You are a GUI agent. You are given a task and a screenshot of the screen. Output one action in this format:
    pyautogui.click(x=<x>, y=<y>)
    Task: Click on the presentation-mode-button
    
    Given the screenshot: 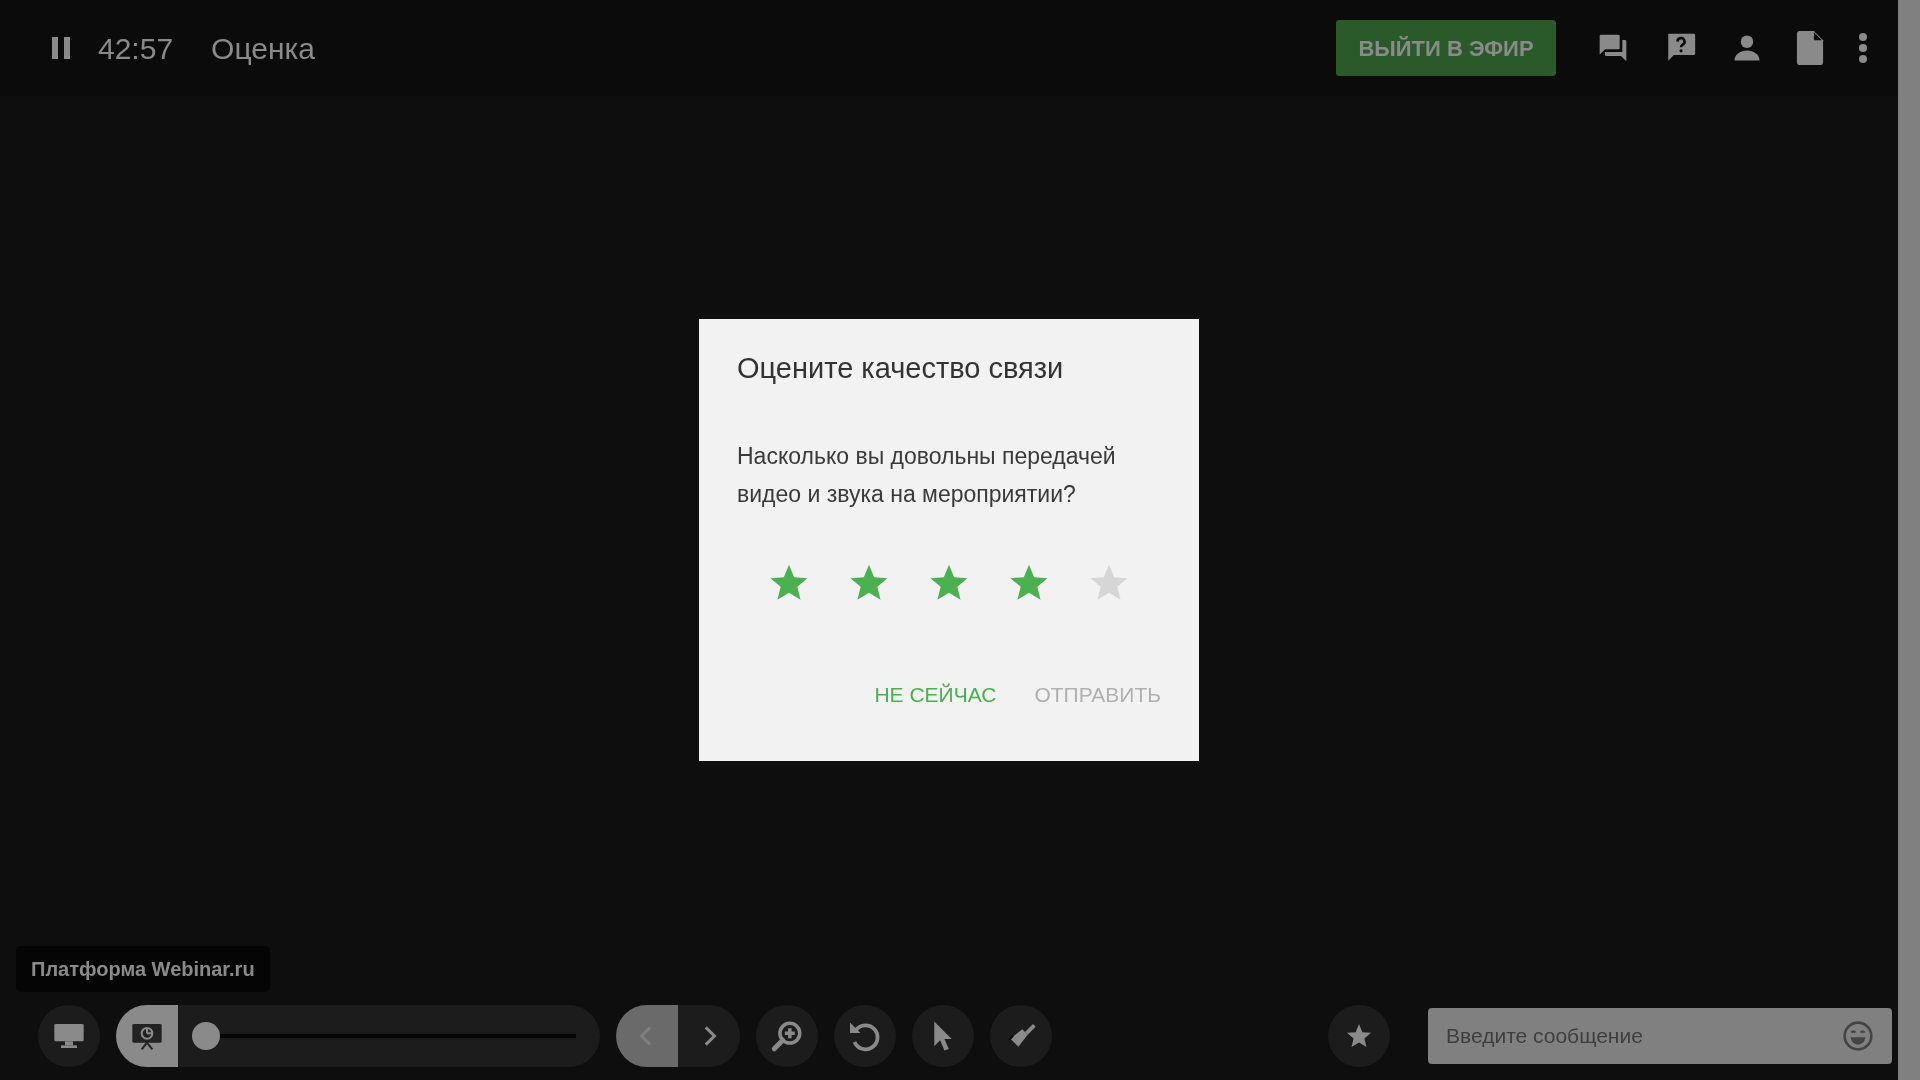 What is the action you would take?
    pyautogui.click(x=147, y=1036)
    